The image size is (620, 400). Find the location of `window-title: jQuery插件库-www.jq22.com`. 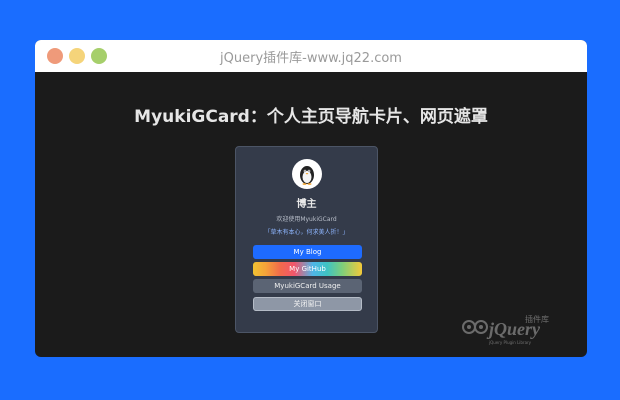

window-title: jQuery插件库-www.jq22.com is located at coordinates (311, 58).